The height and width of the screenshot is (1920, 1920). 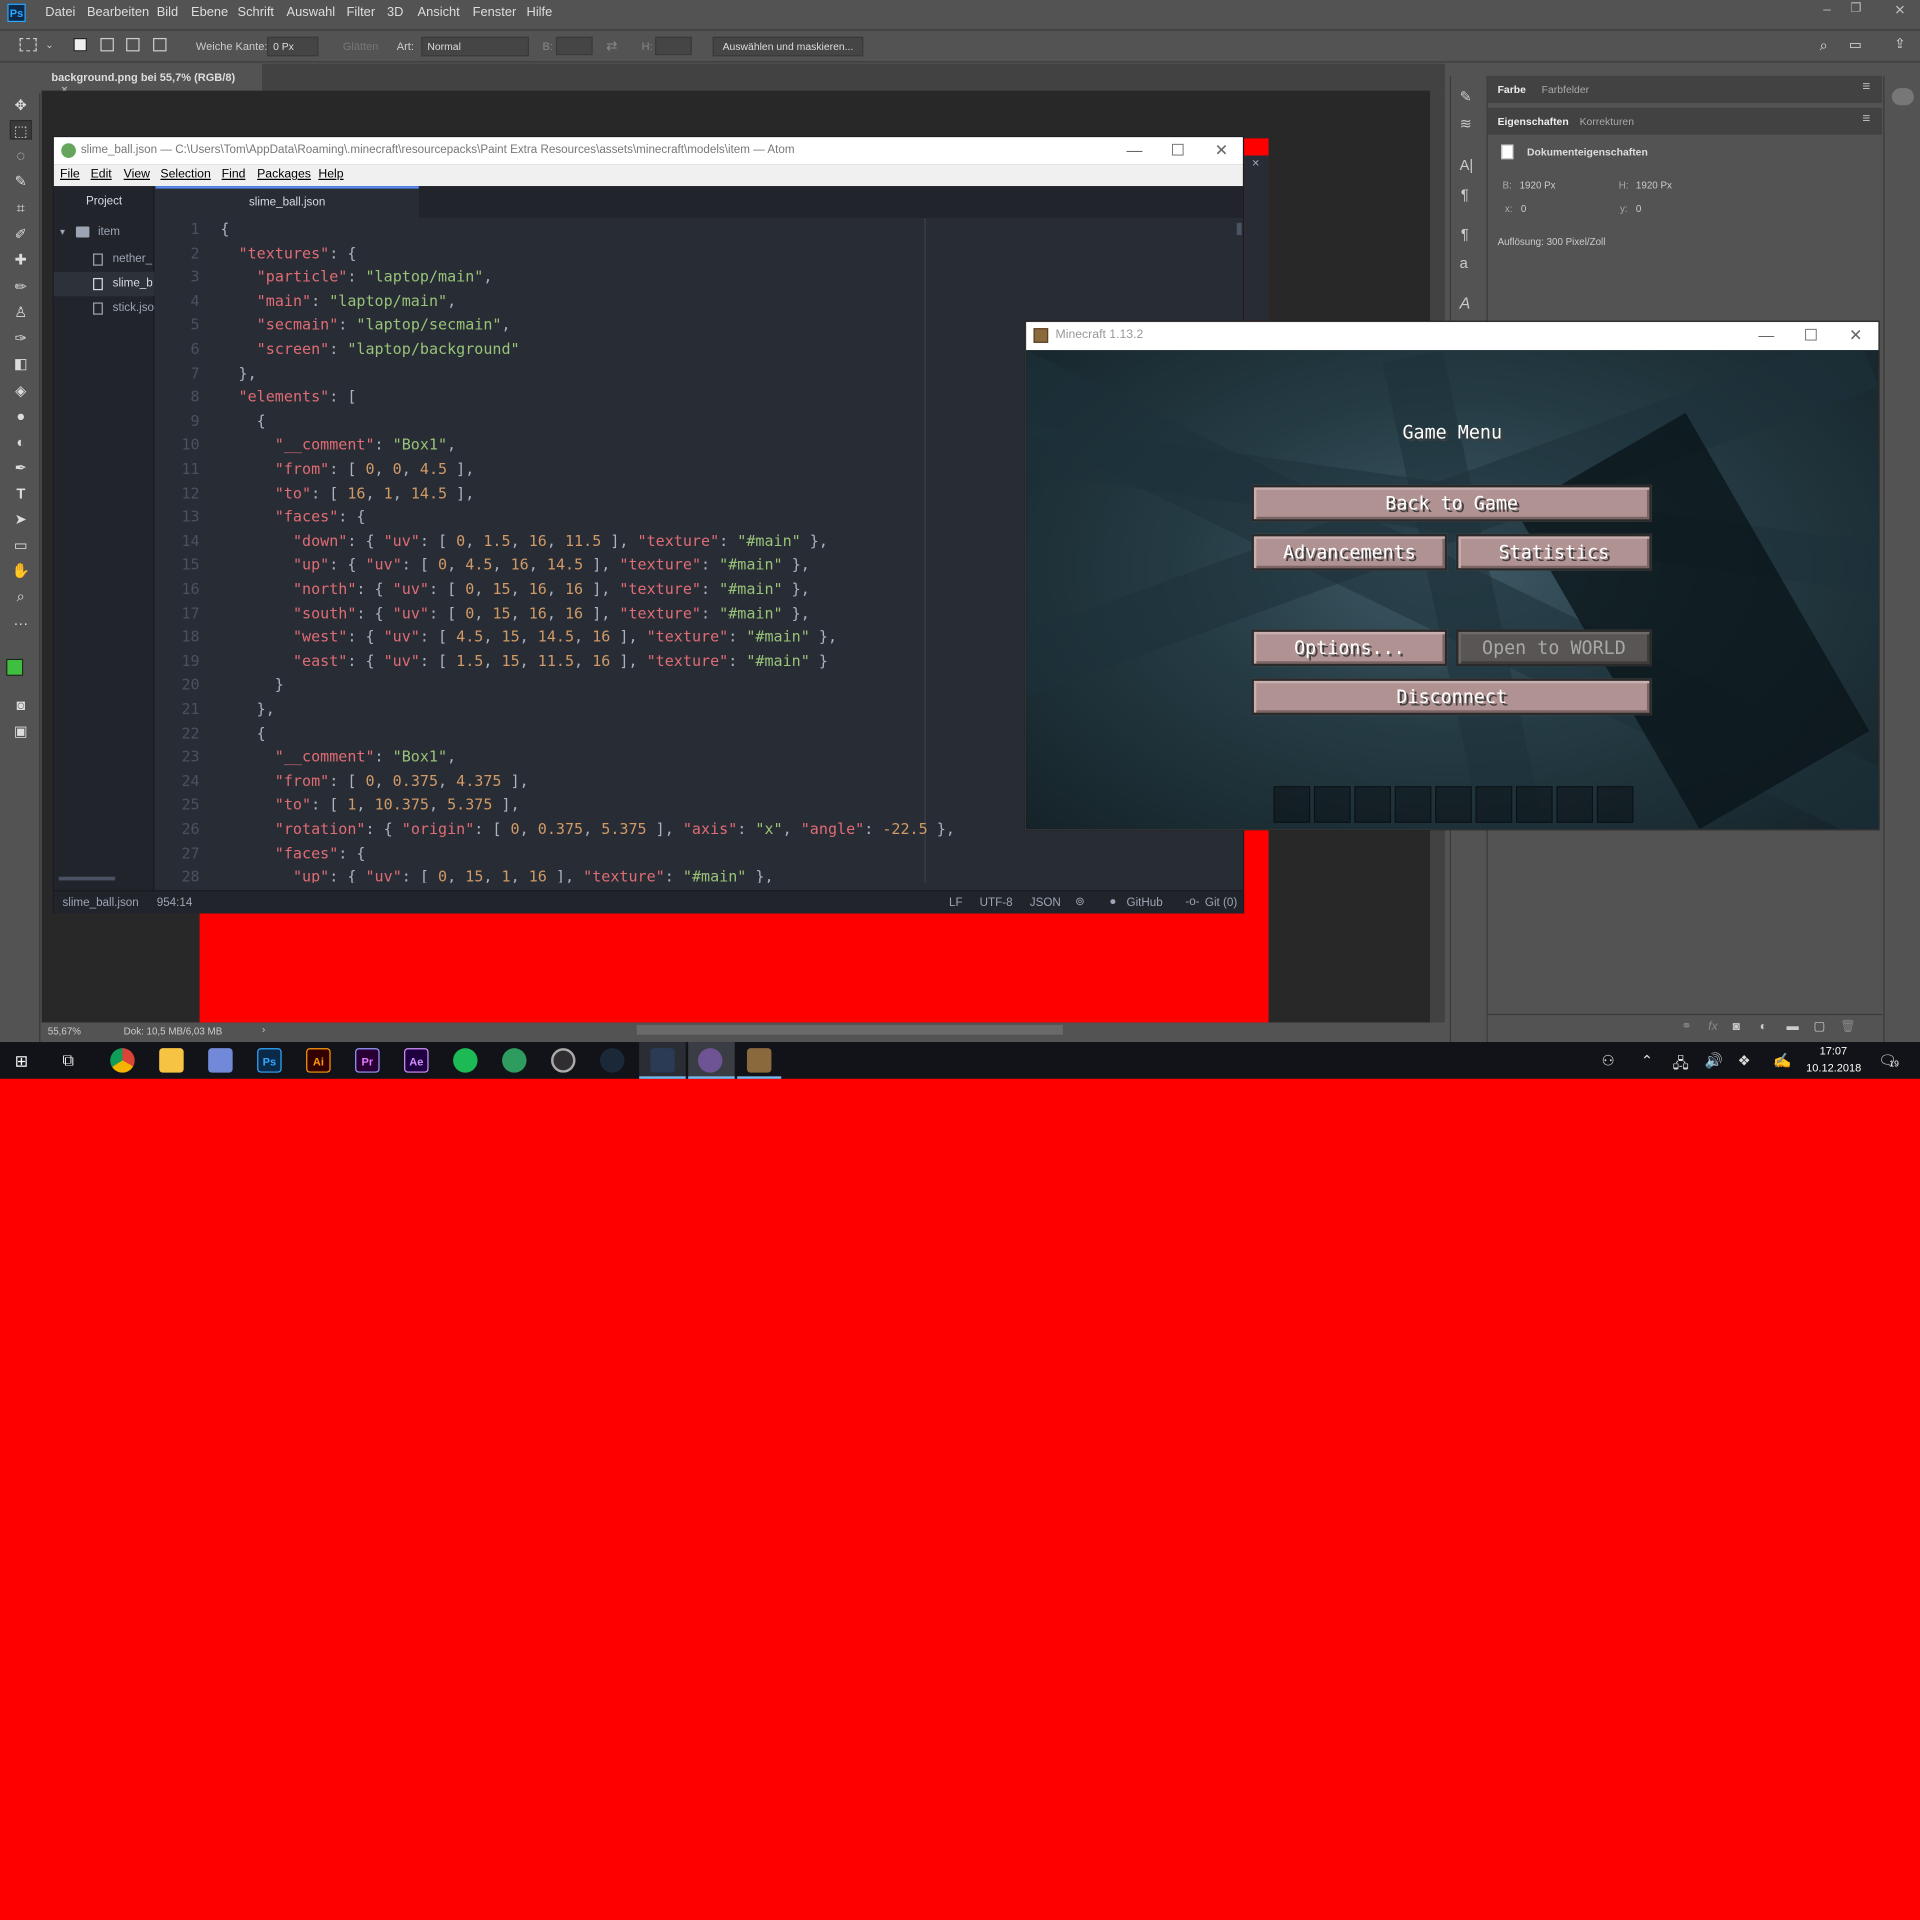 What do you see at coordinates (1465, 233) in the screenshot?
I see `paragraph-styles-icon: ¶` at bounding box center [1465, 233].